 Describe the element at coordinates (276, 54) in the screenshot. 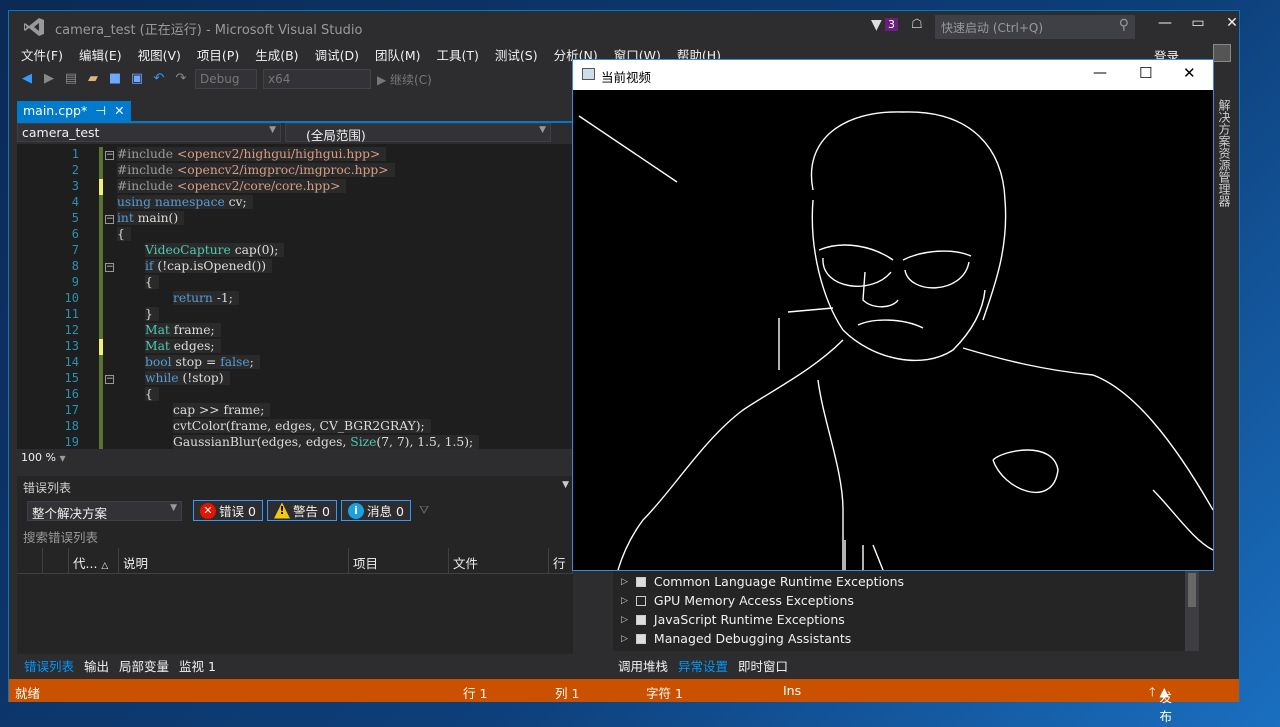

I see `menu-item: 生成(B)` at that location.